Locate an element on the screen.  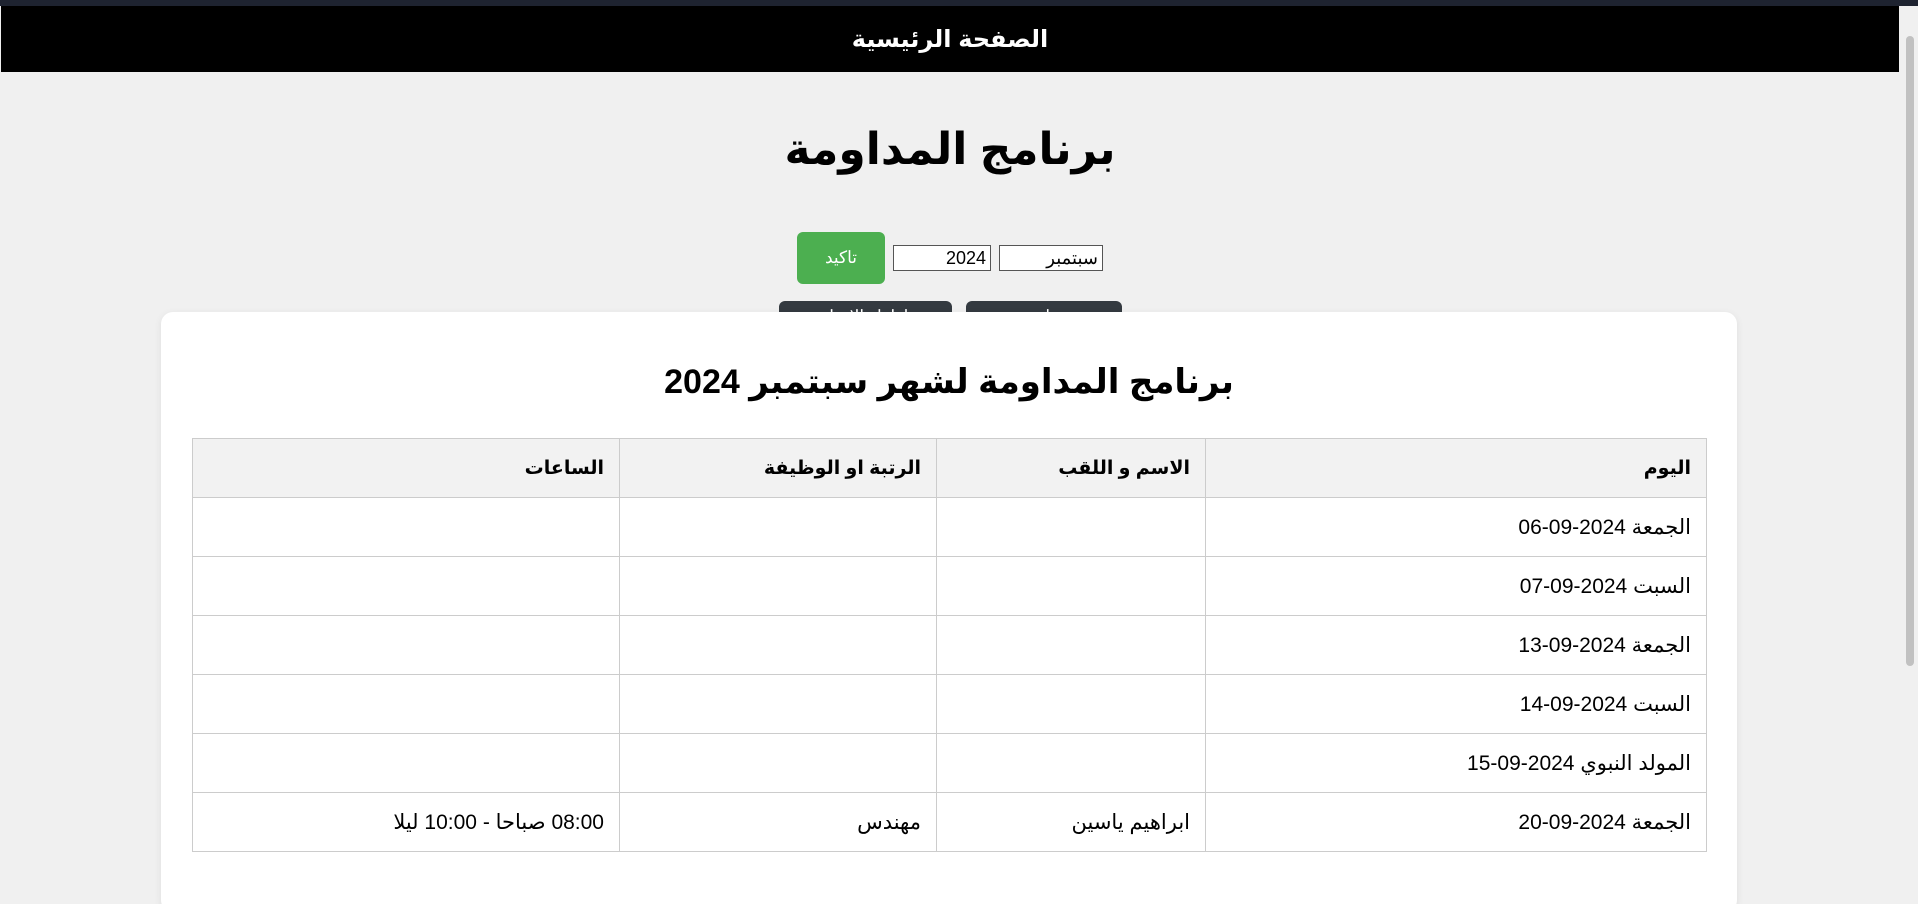
table-row: السبت 2024-09-07 is located at coordinates (949, 586).